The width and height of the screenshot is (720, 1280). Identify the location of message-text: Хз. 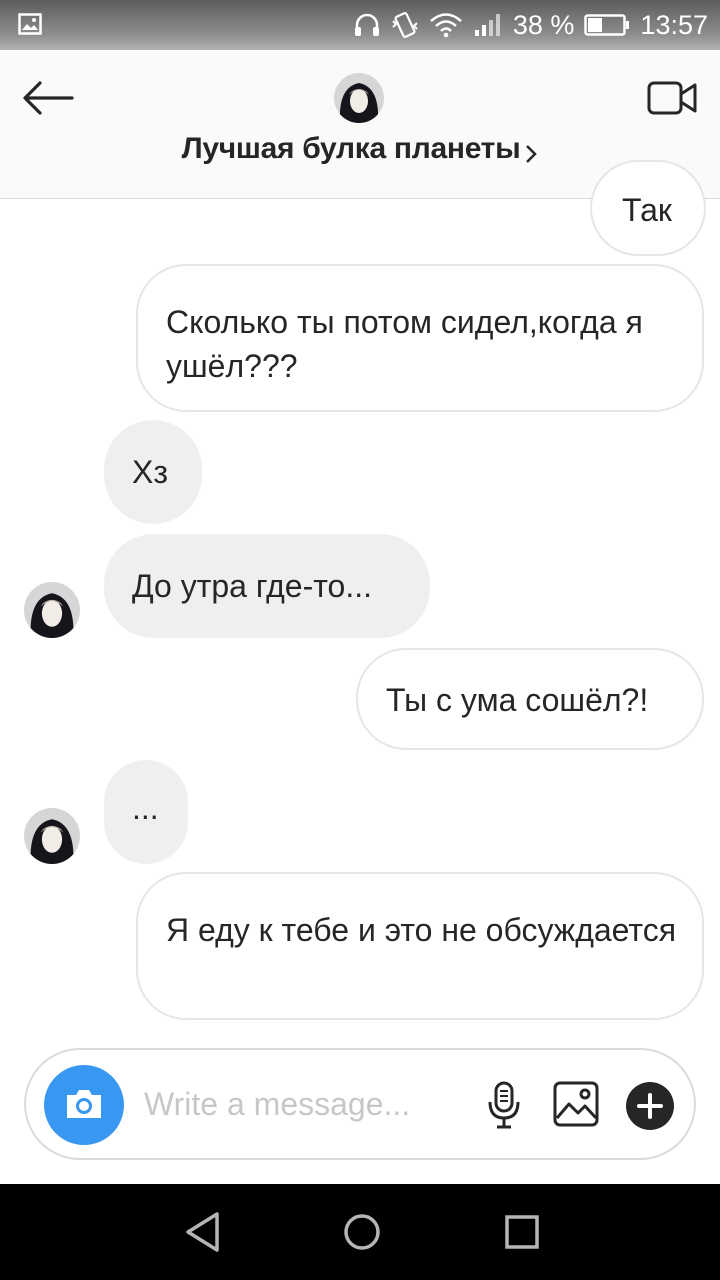
(150, 472).